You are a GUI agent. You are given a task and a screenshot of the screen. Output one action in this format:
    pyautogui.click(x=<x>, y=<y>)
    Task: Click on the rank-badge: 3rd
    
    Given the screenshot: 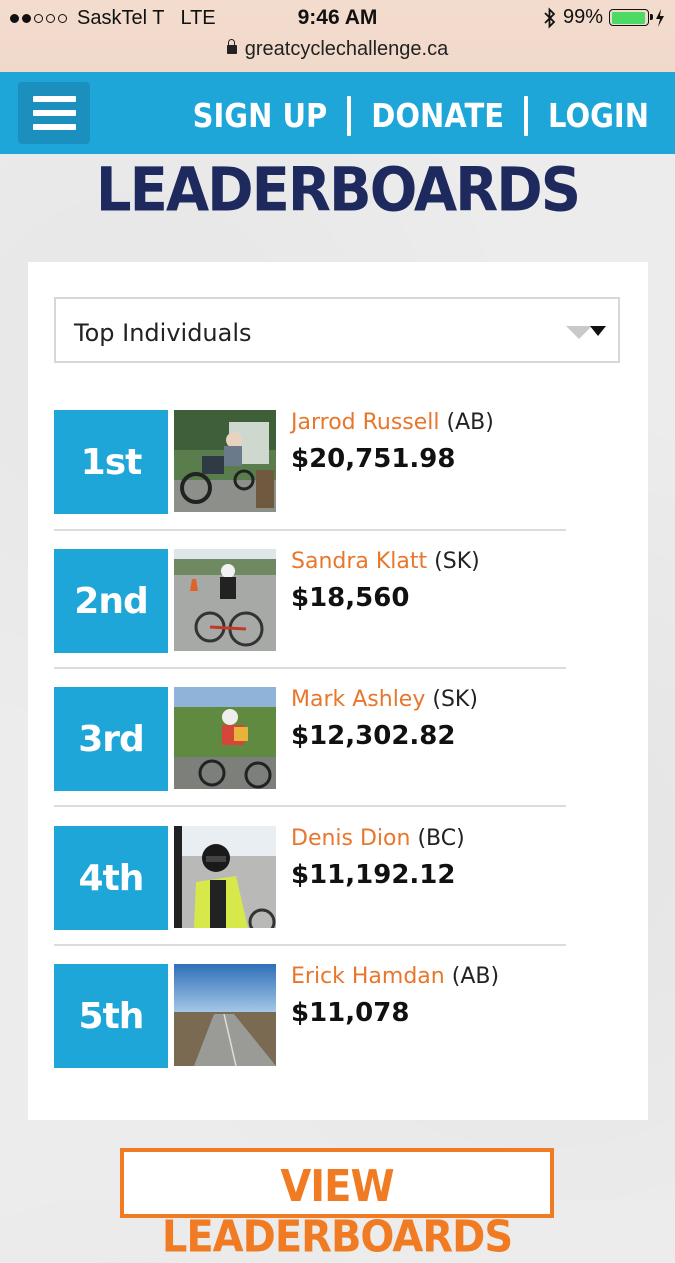 What is the action you would take?
    pyautogui.click(x=111, y=739)
    